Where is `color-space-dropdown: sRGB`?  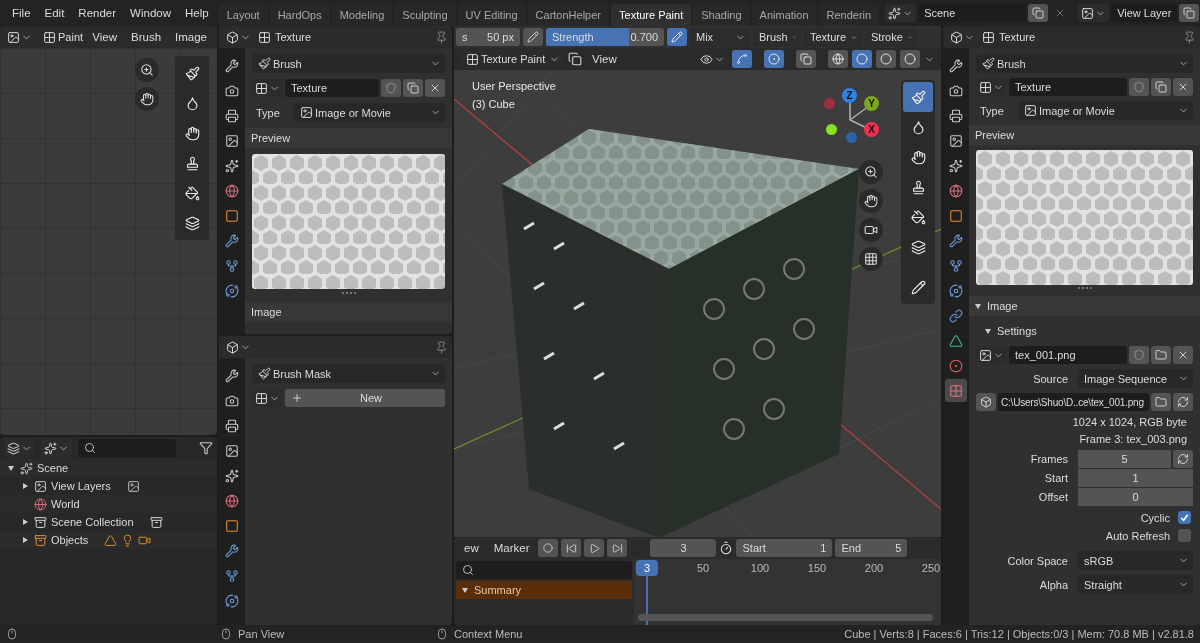
color-space-dropdown: sRGB is located at coordinates (1135, 560).